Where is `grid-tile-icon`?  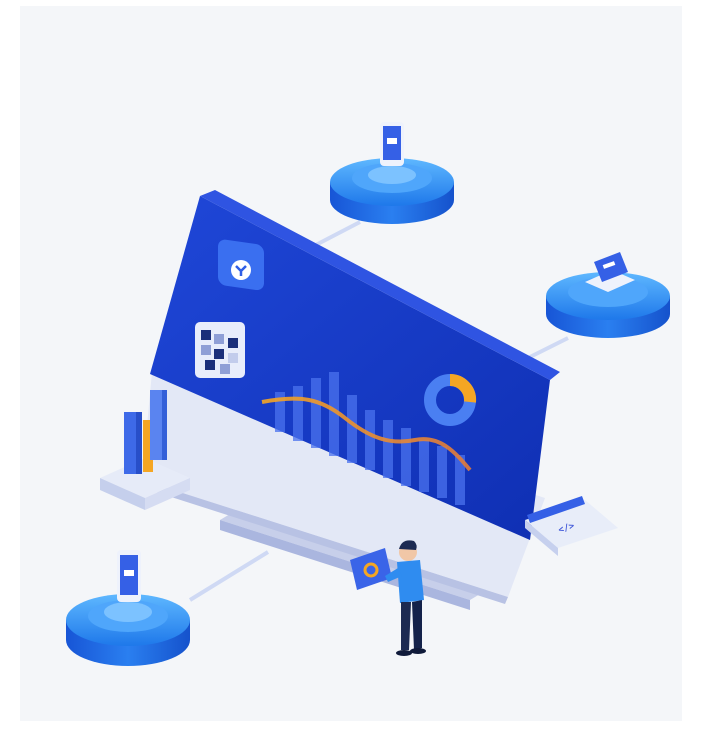
grid-tile-icon is located at coordinates (220, 350).